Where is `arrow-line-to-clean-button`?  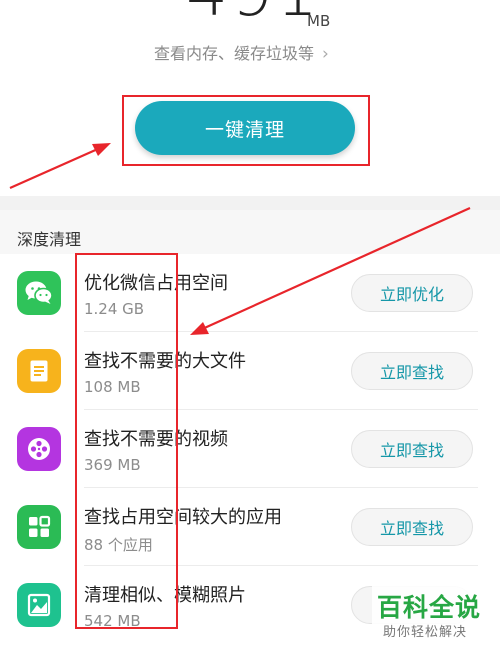
arrow-line-to-clean-button is located at coordinates (55, 168).